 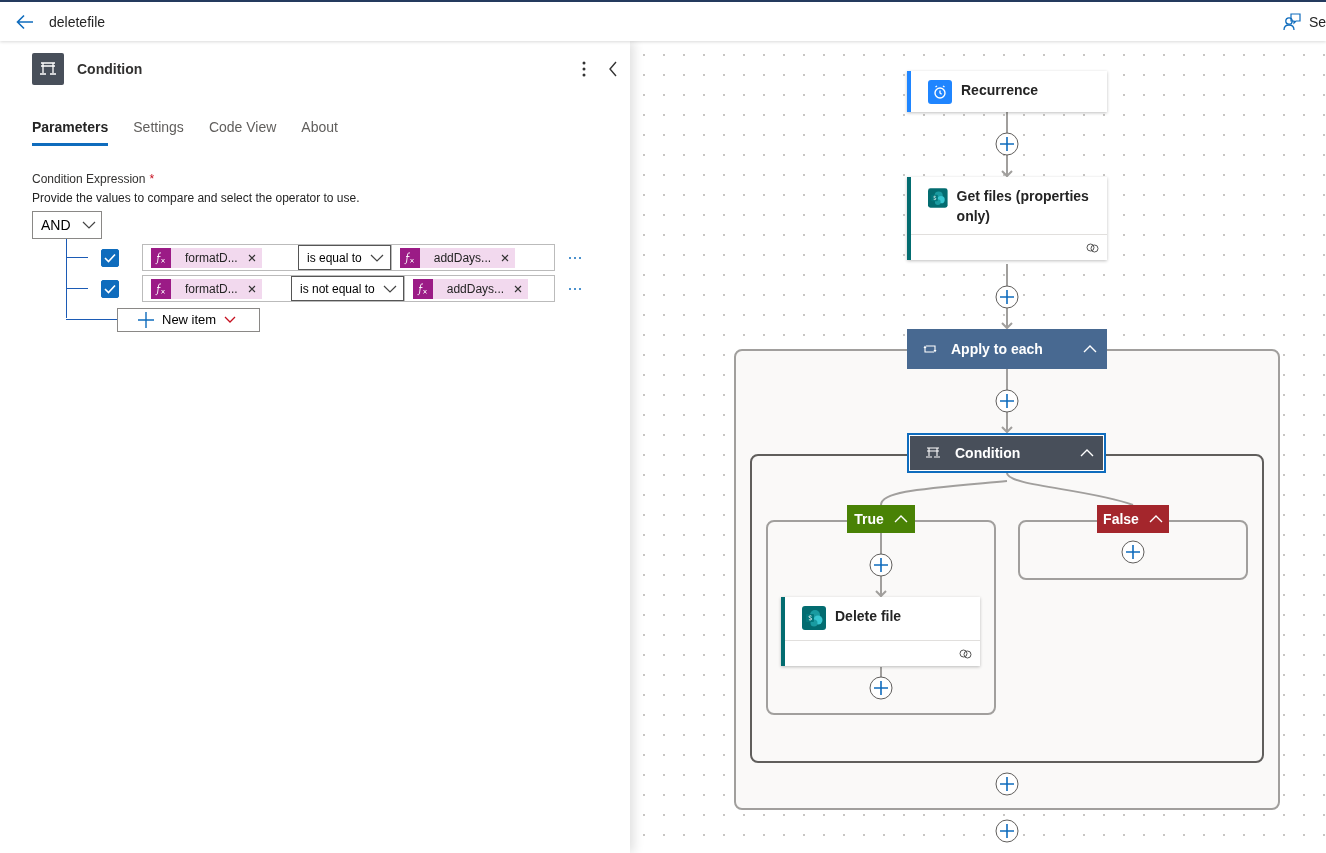 I want to click on alarm-clock-icon, so click(x=940, y=92).